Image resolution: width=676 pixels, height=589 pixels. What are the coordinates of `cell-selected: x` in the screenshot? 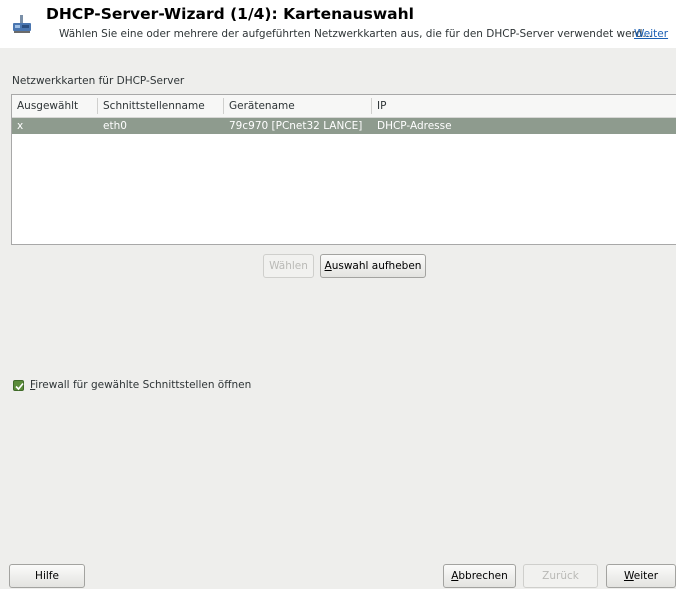 It's located at (20, 126).